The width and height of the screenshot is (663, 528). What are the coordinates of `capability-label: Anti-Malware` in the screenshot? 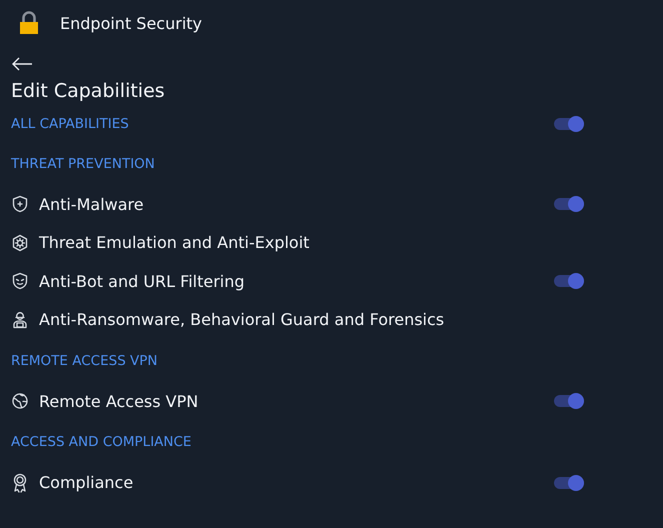 It's located at (92, 204).